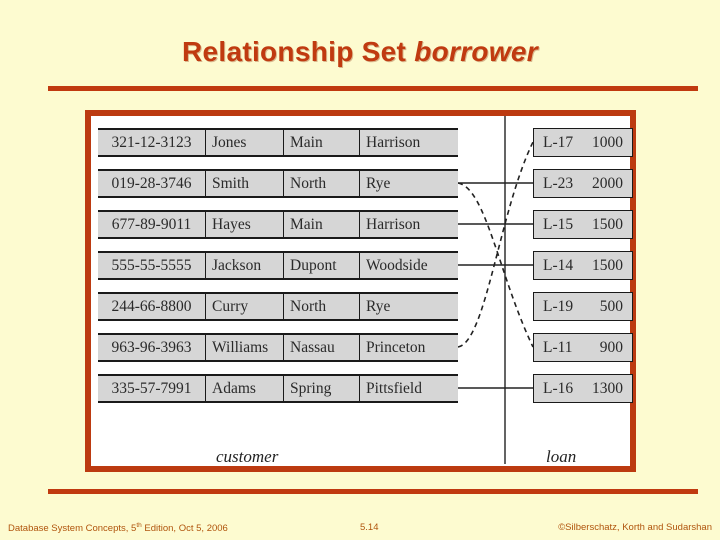 Image resolution: width=720 pixels, height=540 pixels. I want to click on customer-name: Curry, so click(245, 306).